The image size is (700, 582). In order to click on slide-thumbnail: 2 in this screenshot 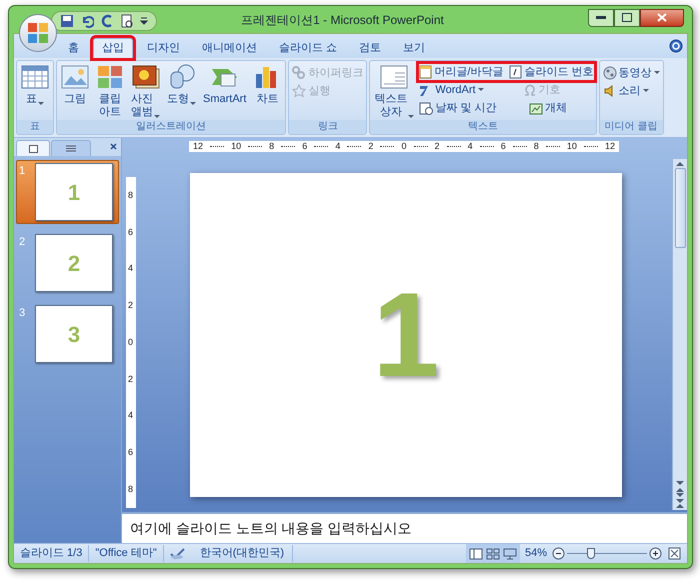, I will do `click(74, 263)`.